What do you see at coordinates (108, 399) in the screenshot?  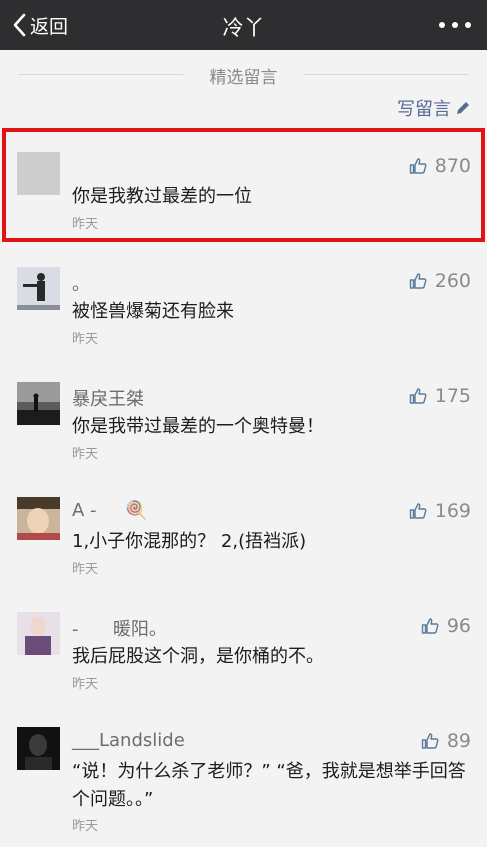 I see `comment-nickname: 暴戾王桀` at bounding box center [108, 399].